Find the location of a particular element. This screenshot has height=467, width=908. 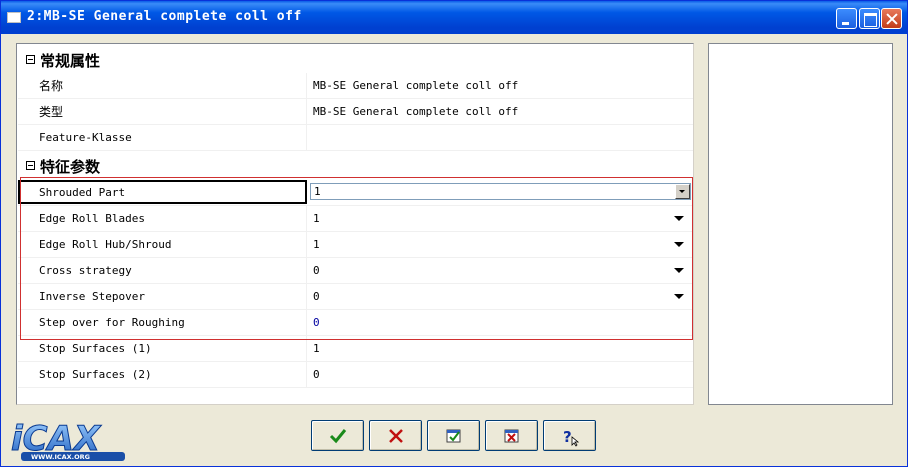

property-row: Edge Roll Blades 1 is located at coordinates (355, 219).